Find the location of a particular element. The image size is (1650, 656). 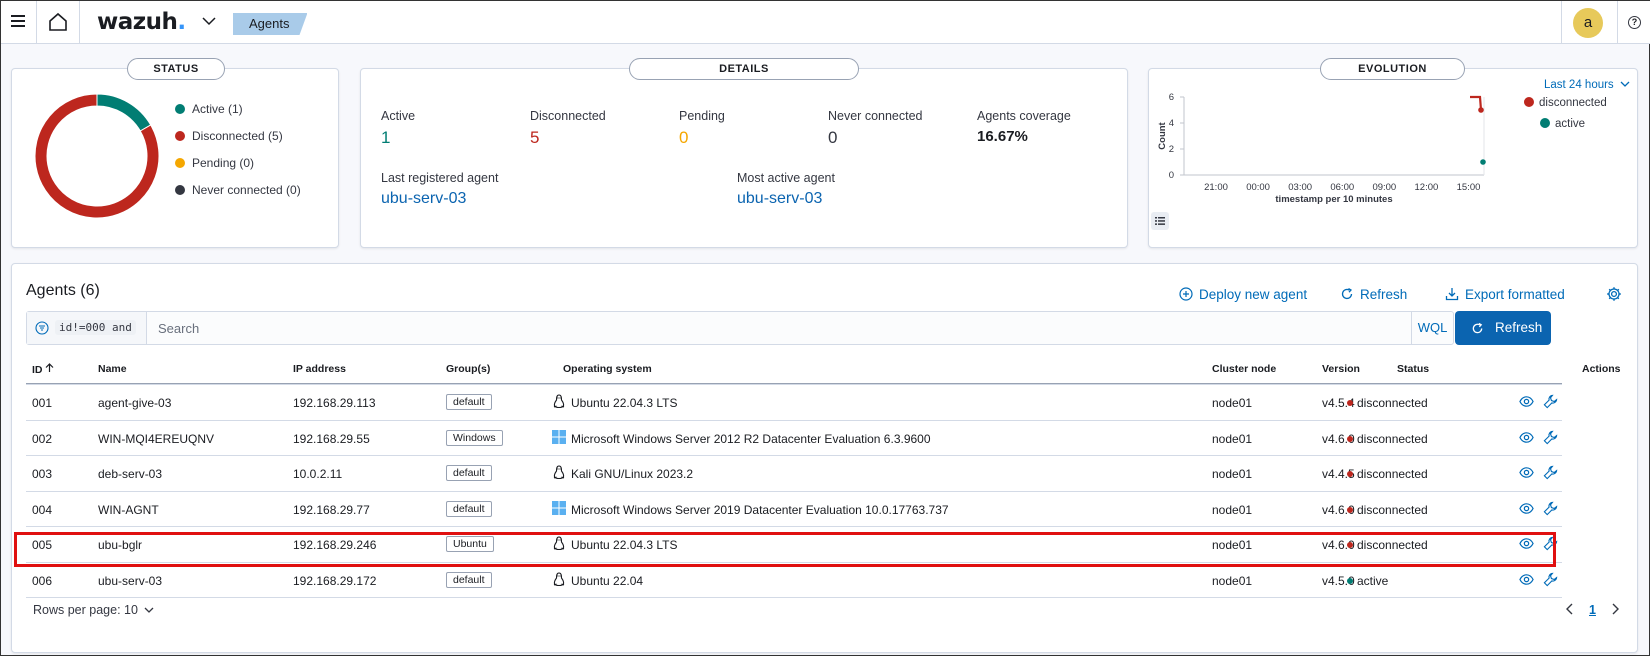

column-header-cluster: Cluster node is located at coordinates (1244, 369).